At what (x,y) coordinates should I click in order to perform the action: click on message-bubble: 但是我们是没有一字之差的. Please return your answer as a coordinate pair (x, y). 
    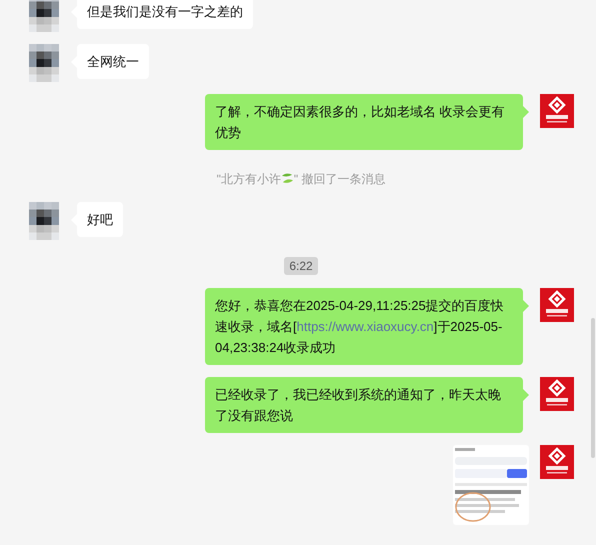
    Looking at the image, I should click on (165, 14).